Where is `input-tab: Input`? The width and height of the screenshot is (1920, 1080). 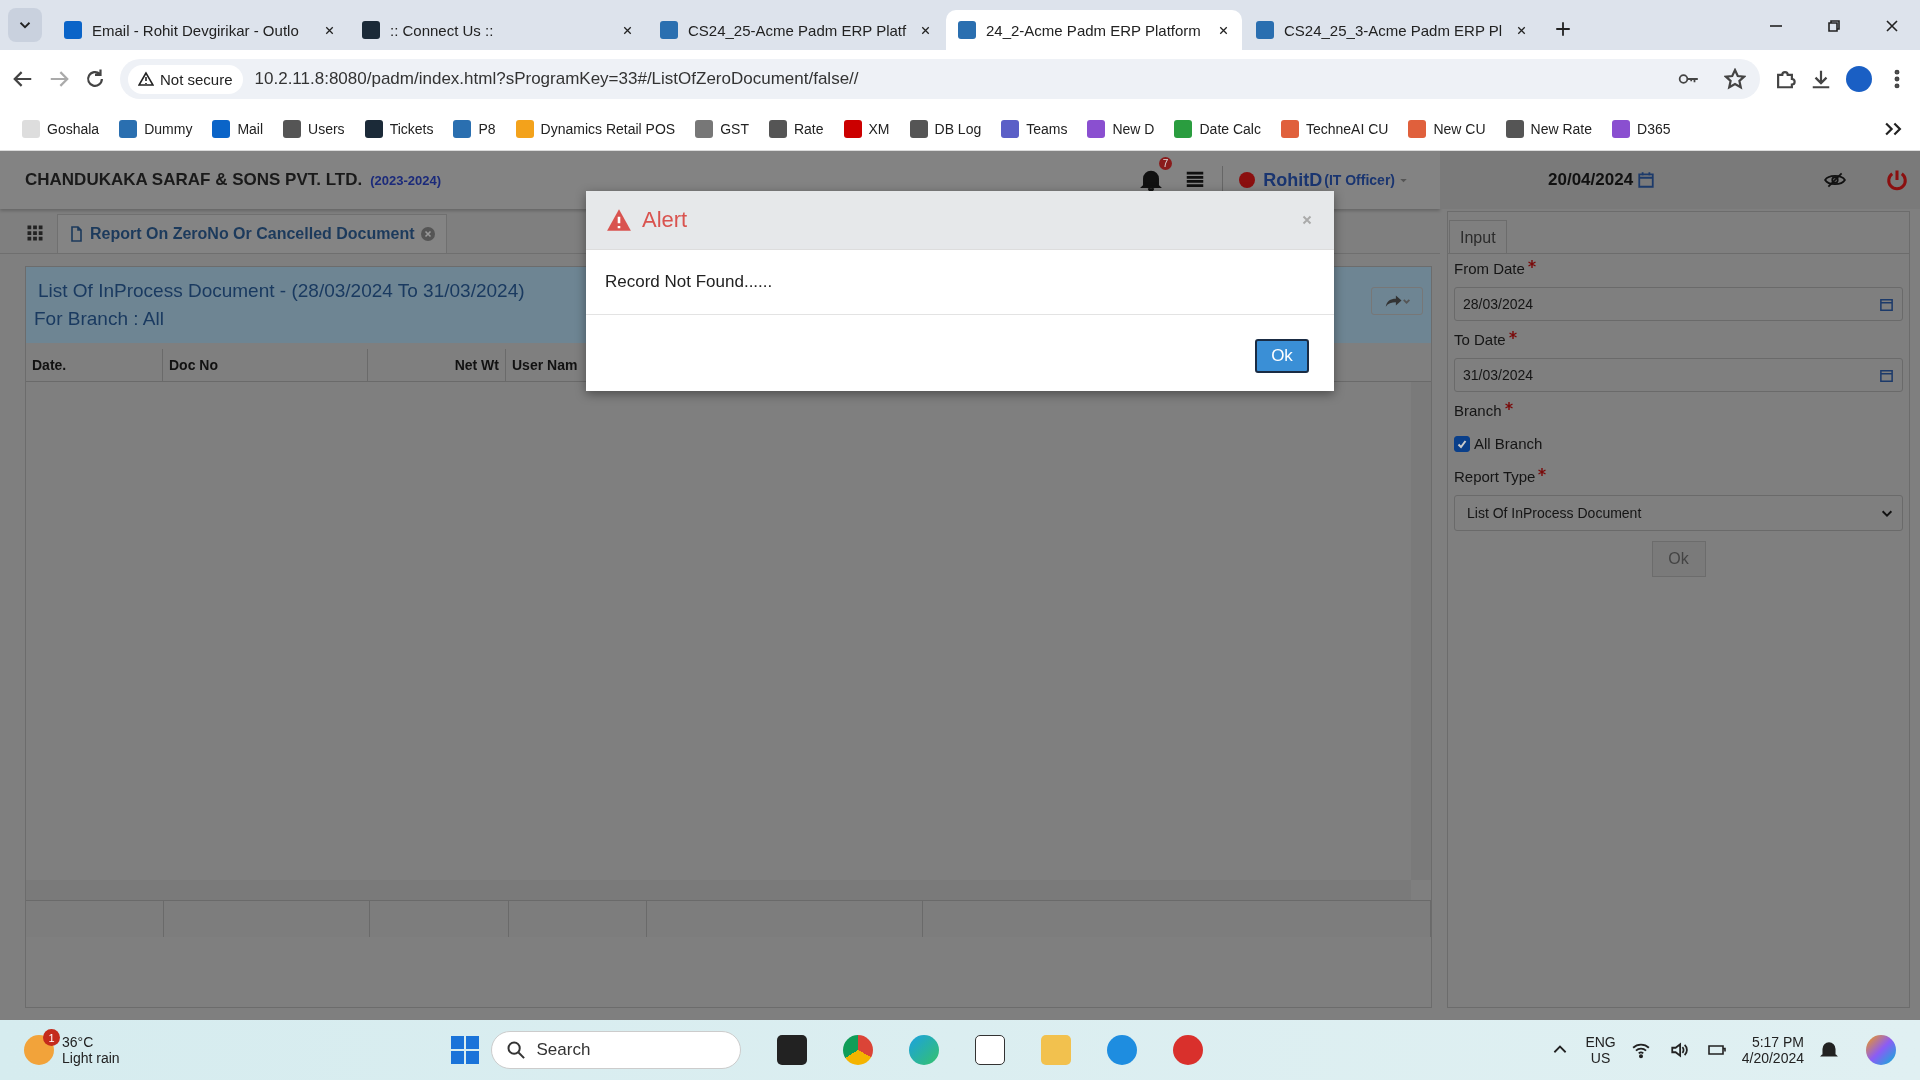 input-tab: Input is located at coordinates (1478, 236).